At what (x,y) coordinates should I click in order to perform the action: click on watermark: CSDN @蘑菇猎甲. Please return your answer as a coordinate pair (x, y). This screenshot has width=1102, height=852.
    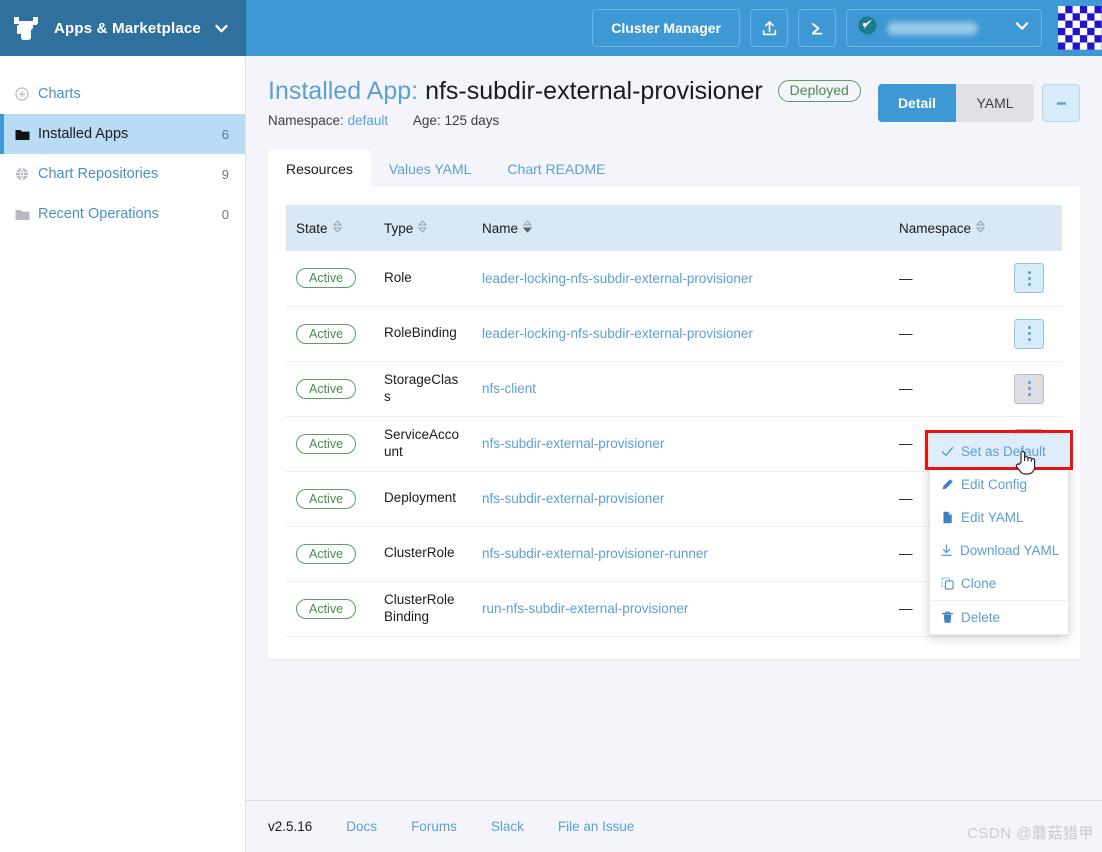
    Looking at the image, I should click on (1030, 833).